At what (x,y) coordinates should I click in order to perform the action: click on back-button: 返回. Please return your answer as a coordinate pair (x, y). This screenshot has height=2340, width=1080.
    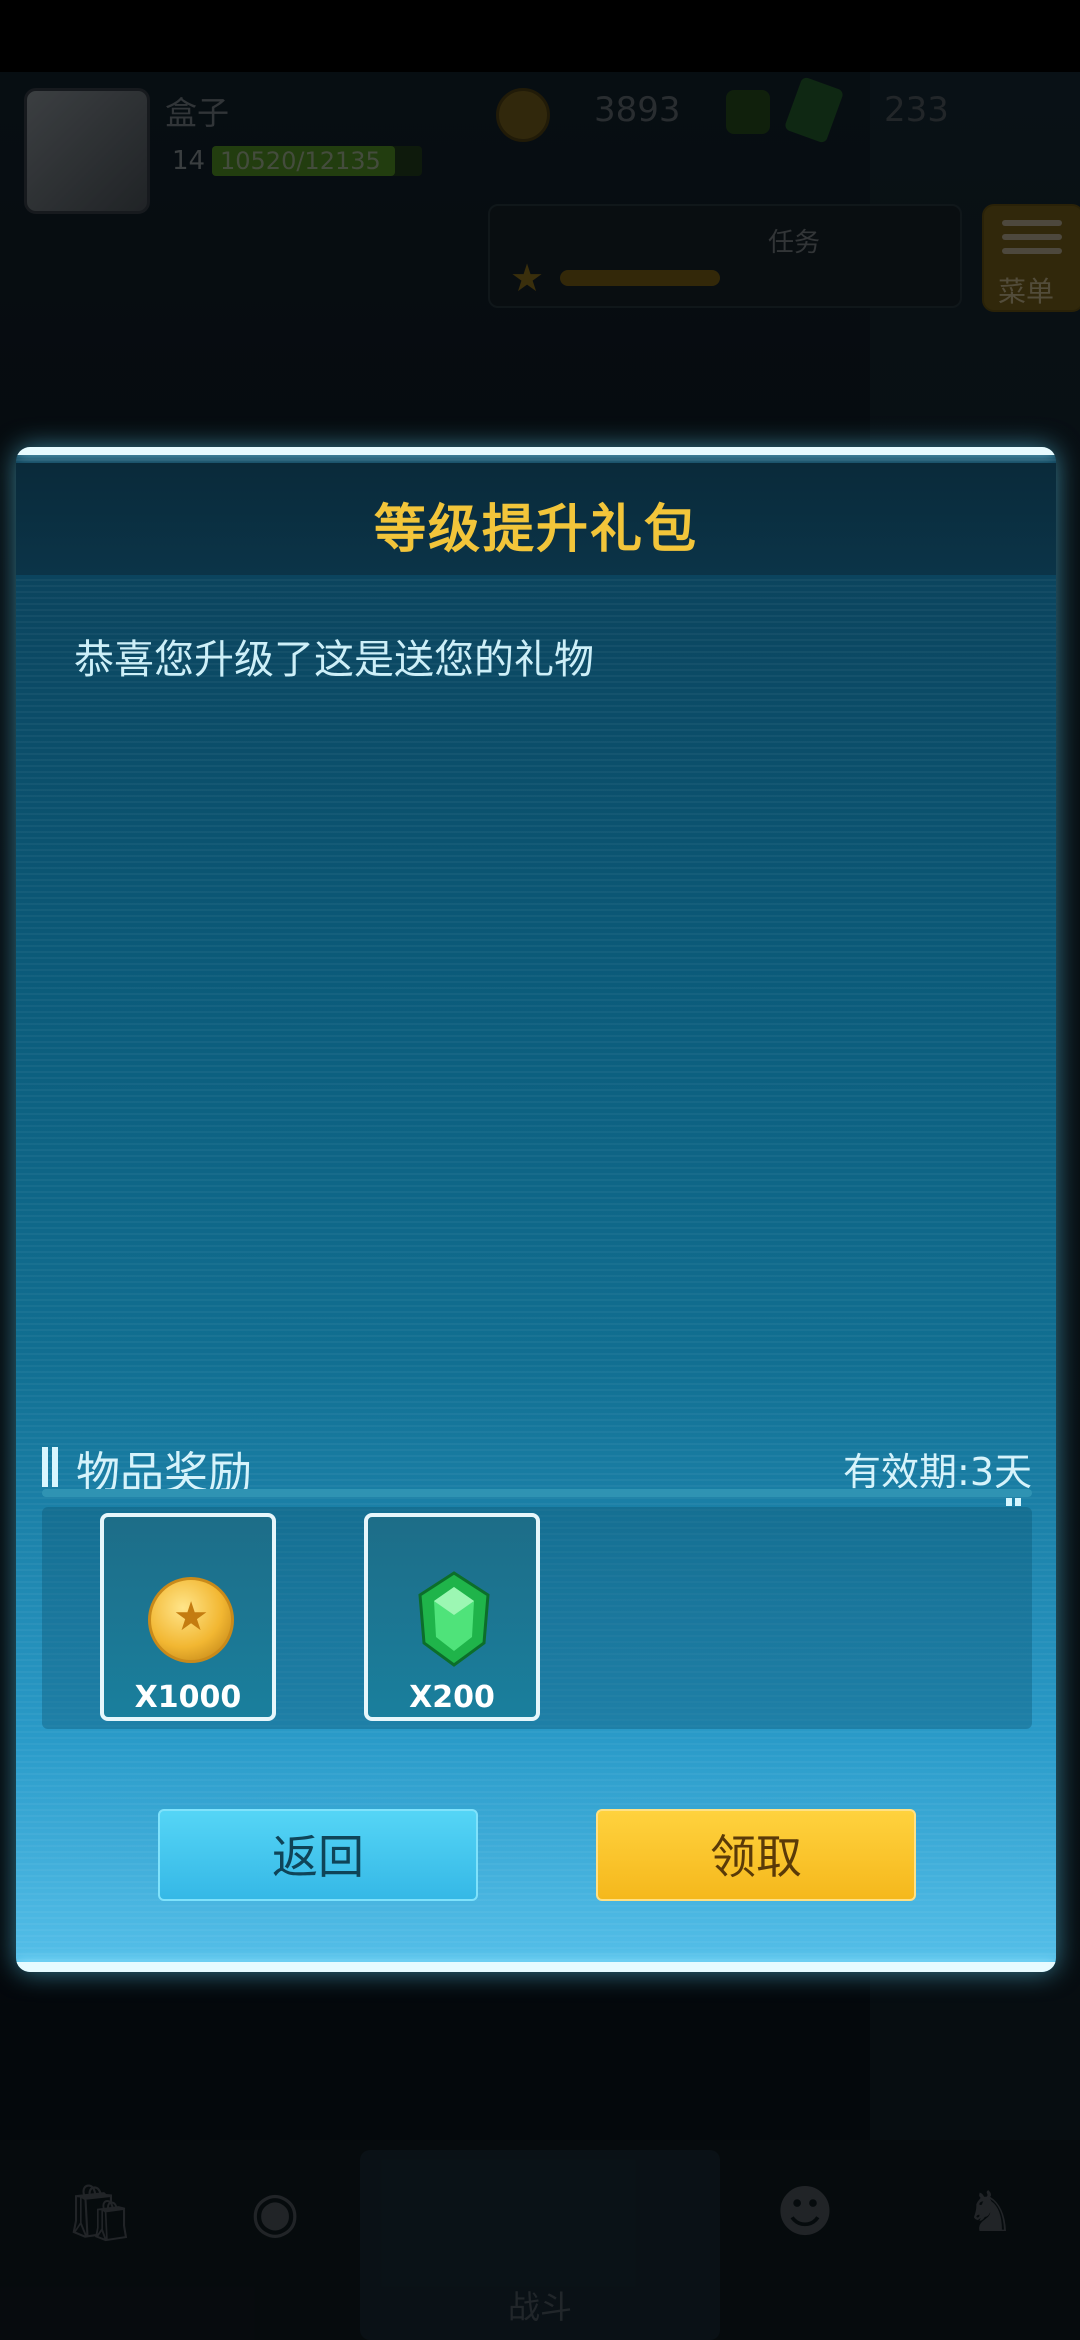
    Looking at the image, I should click on (318, 1855).